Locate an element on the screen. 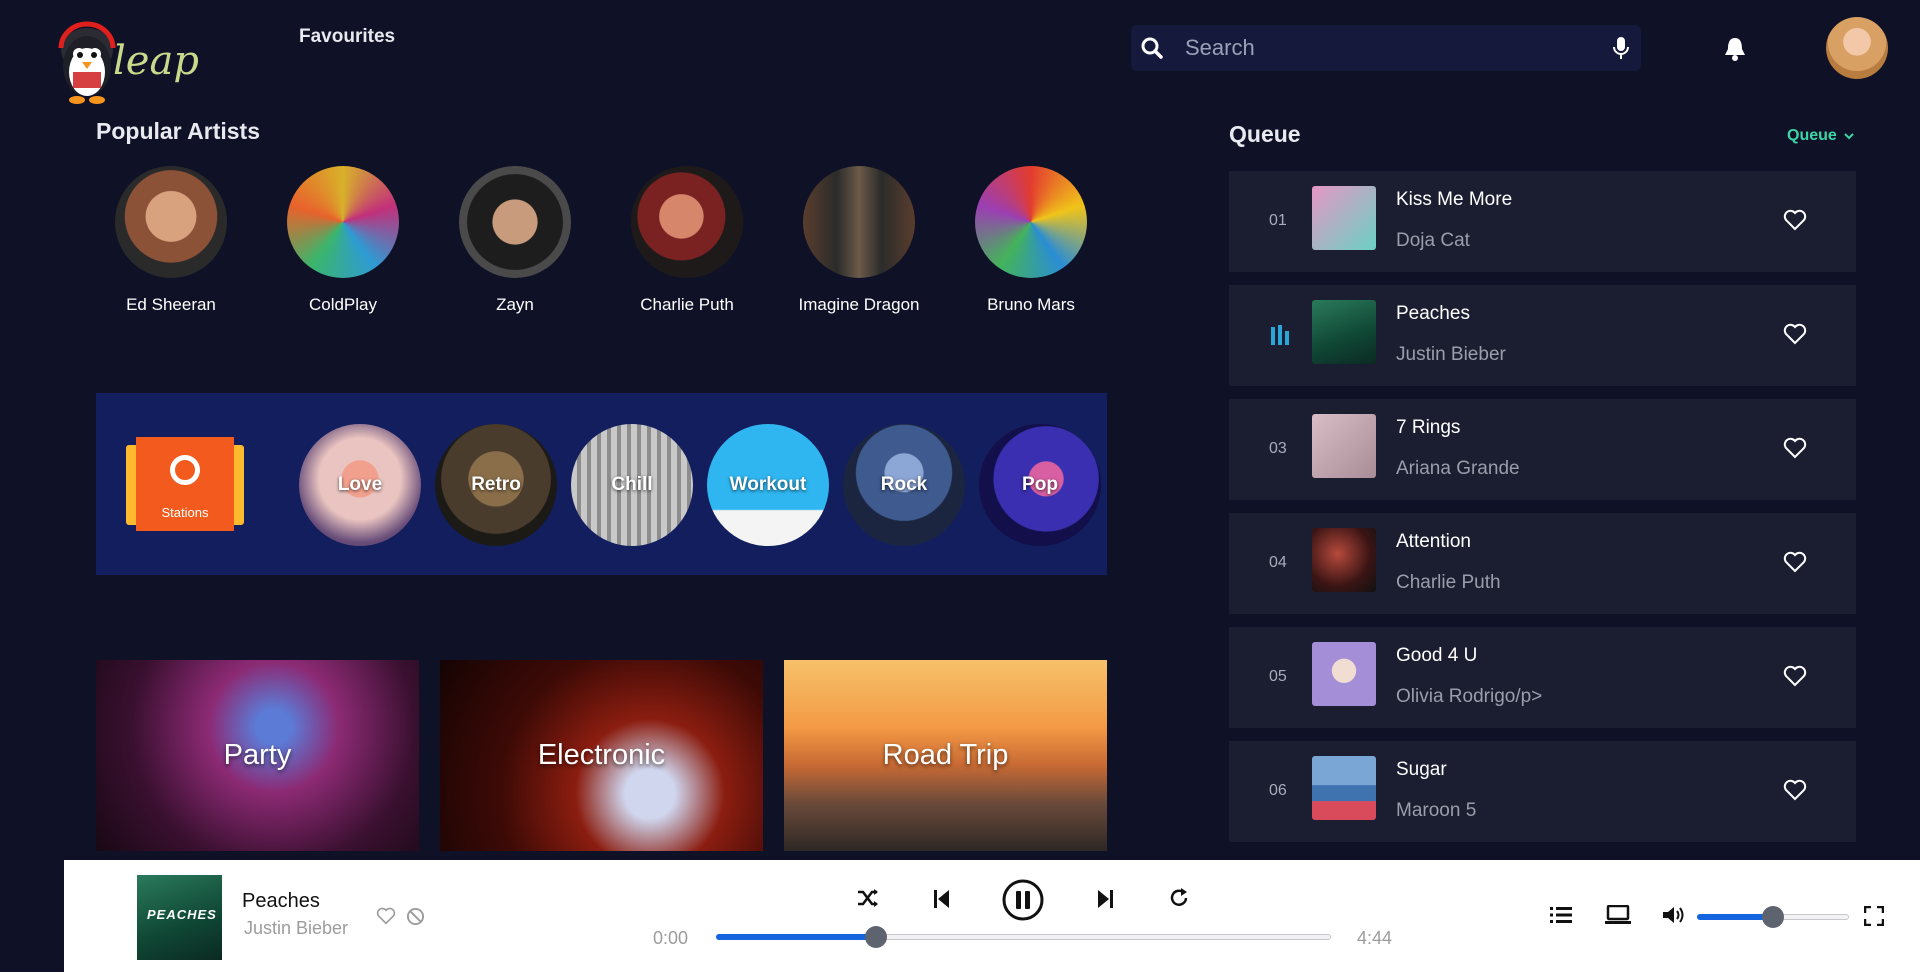  artist-name: Zayn is located at coordinates (515, 304).